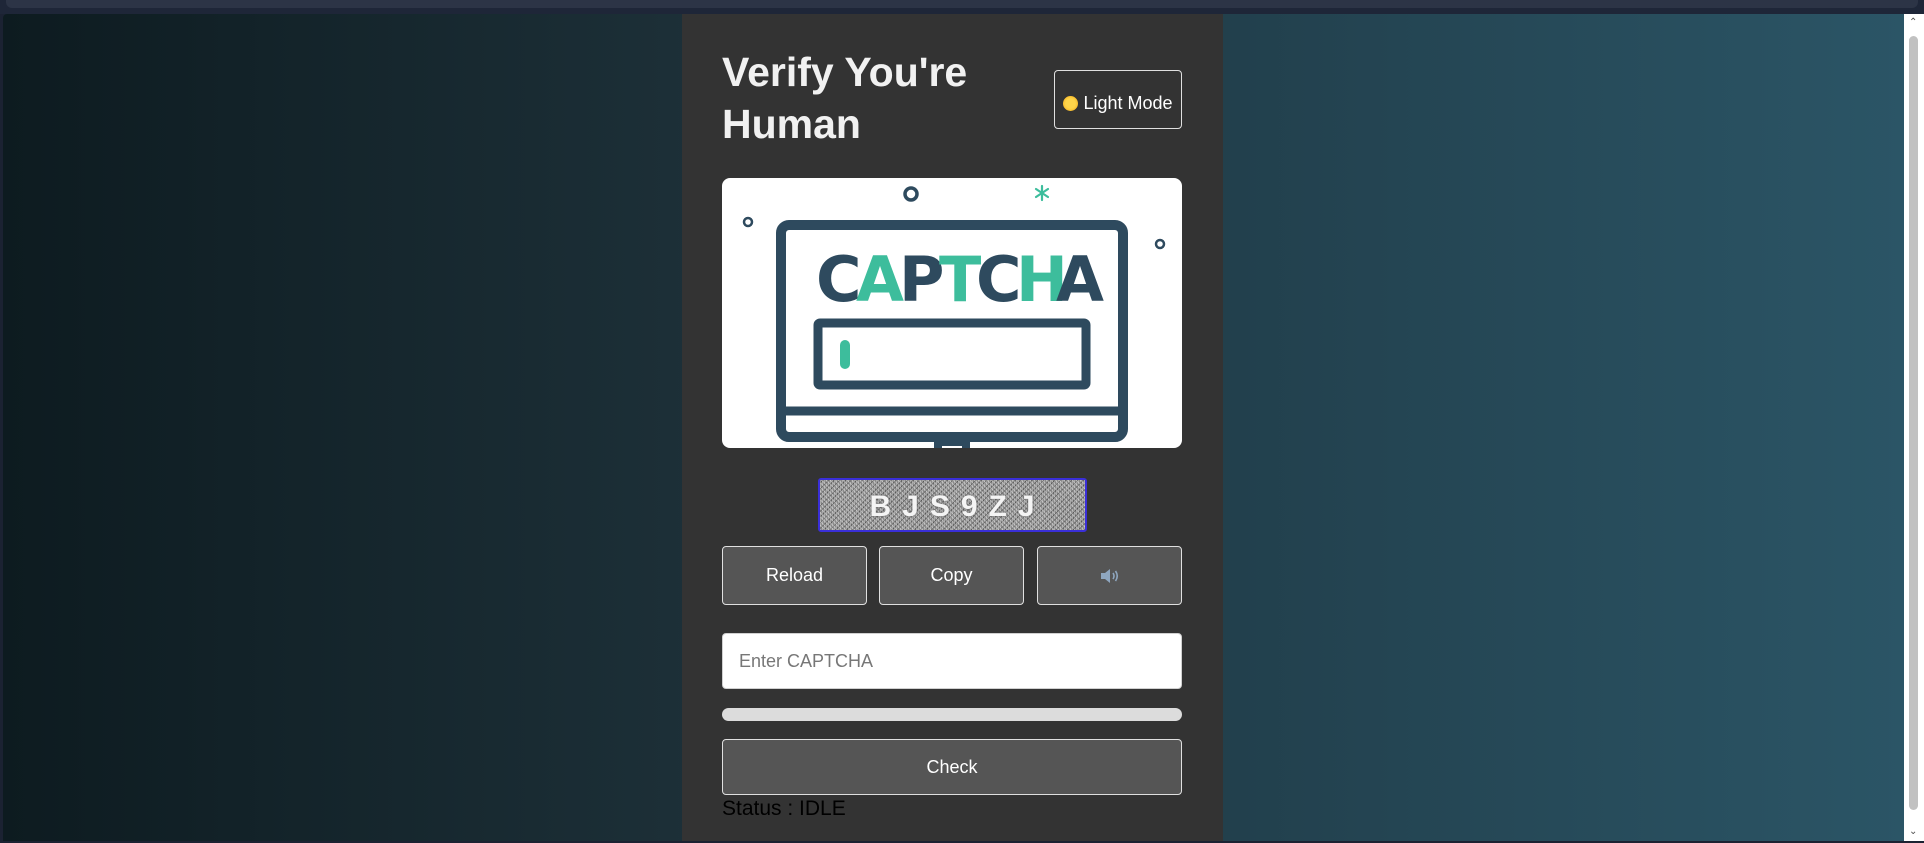 This screenshot has width=1924, height=843. Describe the element at coordinates (1080, 279) in the screenshot. I see `illustration-letter-a2: A` at that location.